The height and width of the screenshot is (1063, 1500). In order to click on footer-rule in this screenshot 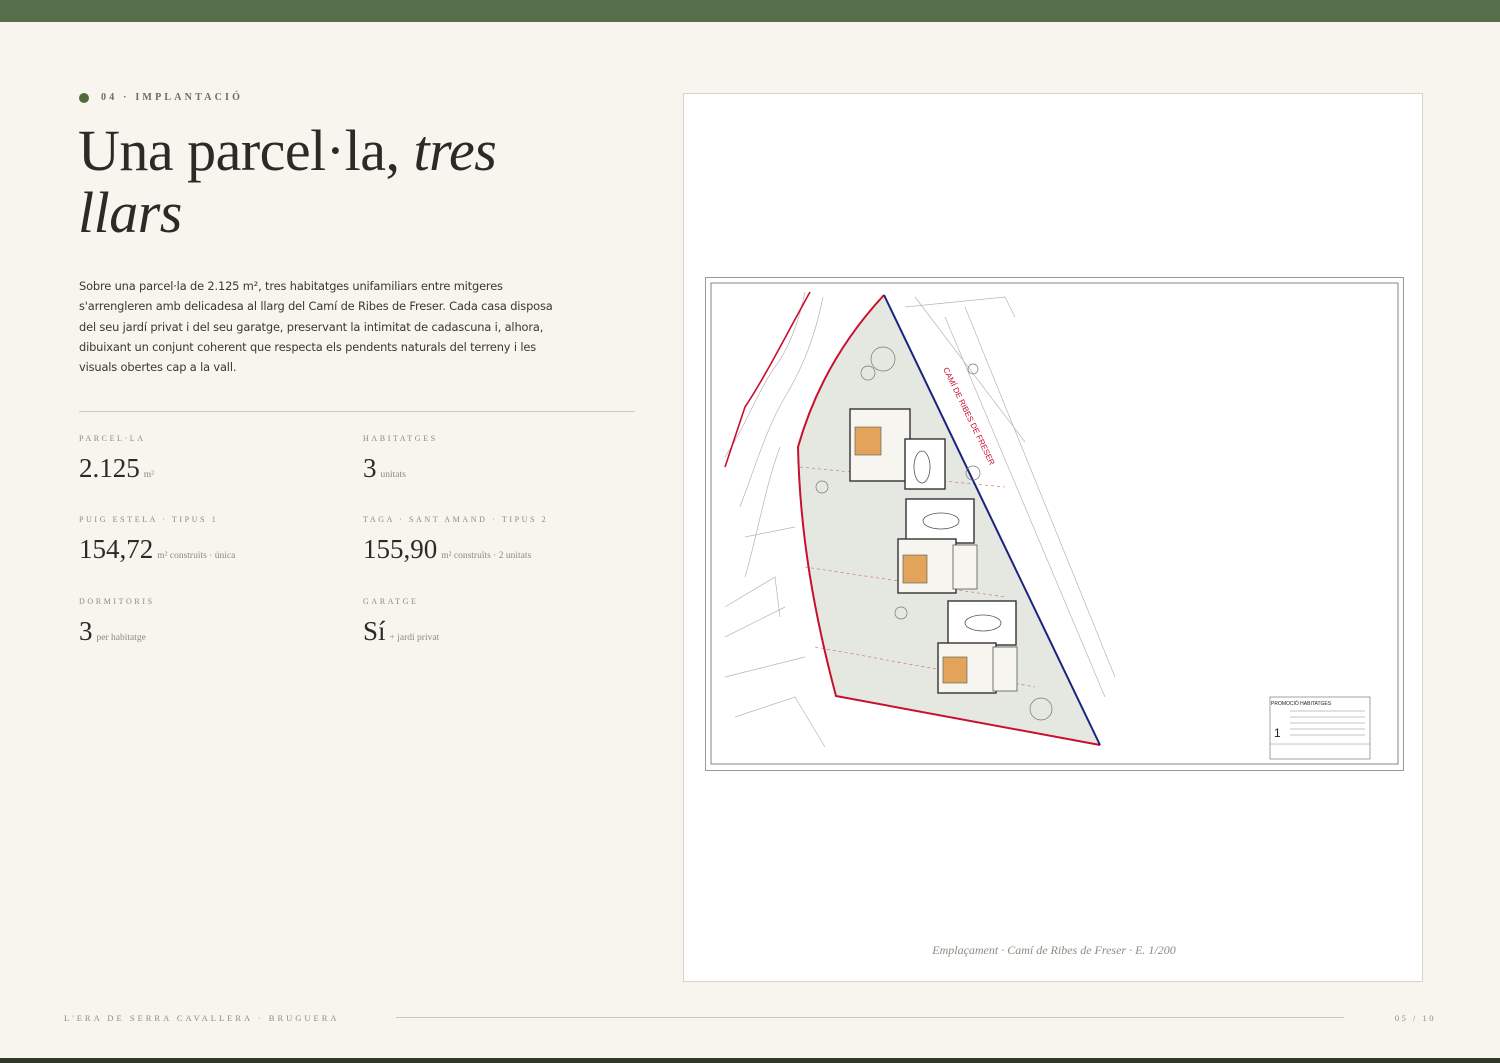, I will do `click(870, 1017)`.